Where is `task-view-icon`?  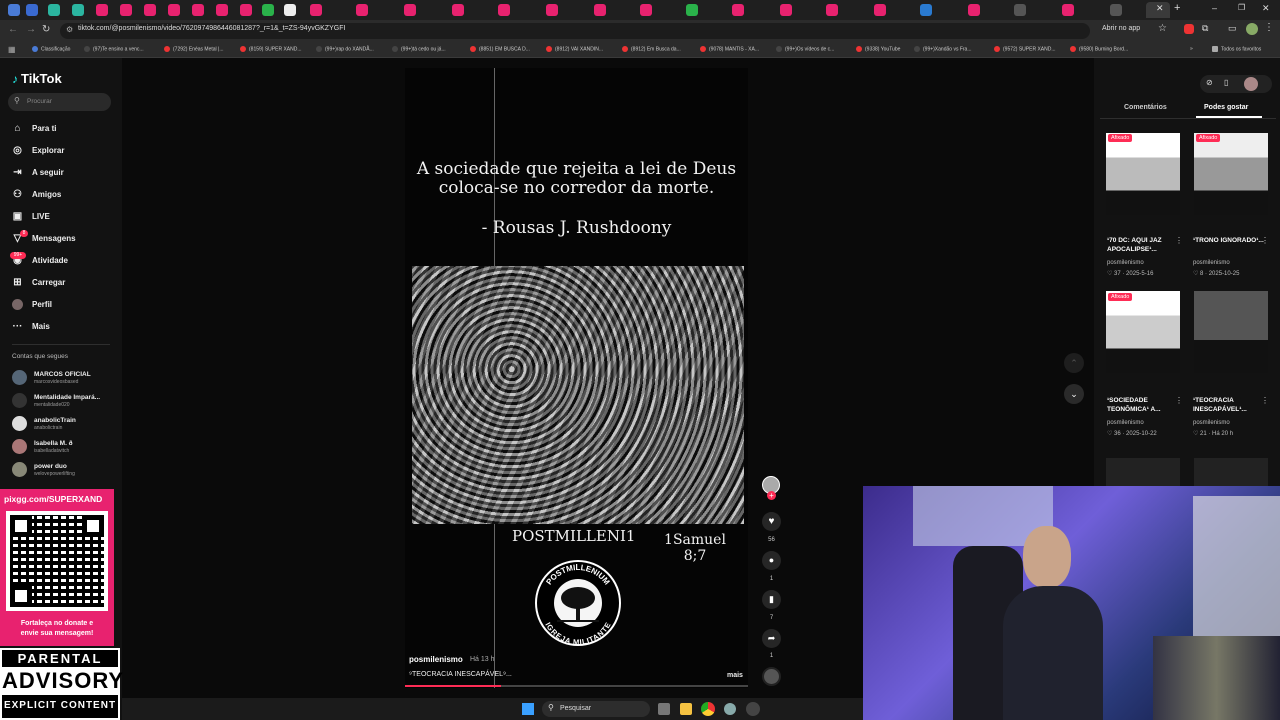
task-view-icon is located at coordinates (664, 709).